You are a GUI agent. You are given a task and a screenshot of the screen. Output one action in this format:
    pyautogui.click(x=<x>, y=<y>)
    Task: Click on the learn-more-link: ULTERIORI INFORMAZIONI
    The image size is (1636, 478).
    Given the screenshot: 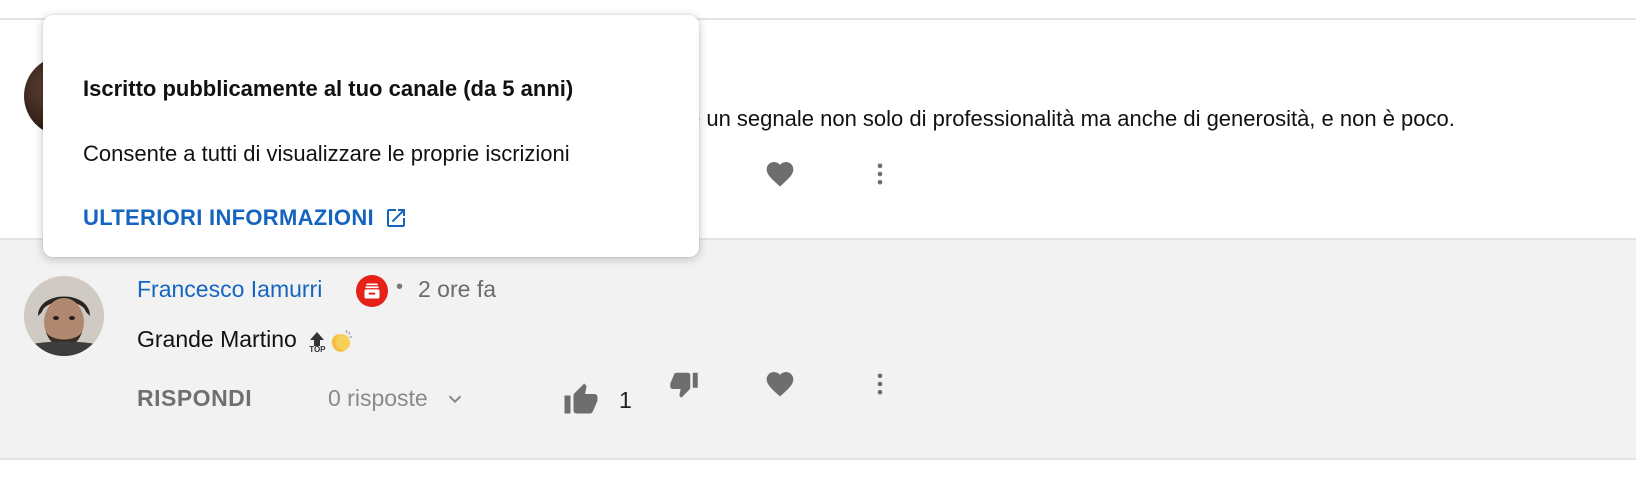 What is the action you would take?
    pyautogui.click(x=245, y=218)
    